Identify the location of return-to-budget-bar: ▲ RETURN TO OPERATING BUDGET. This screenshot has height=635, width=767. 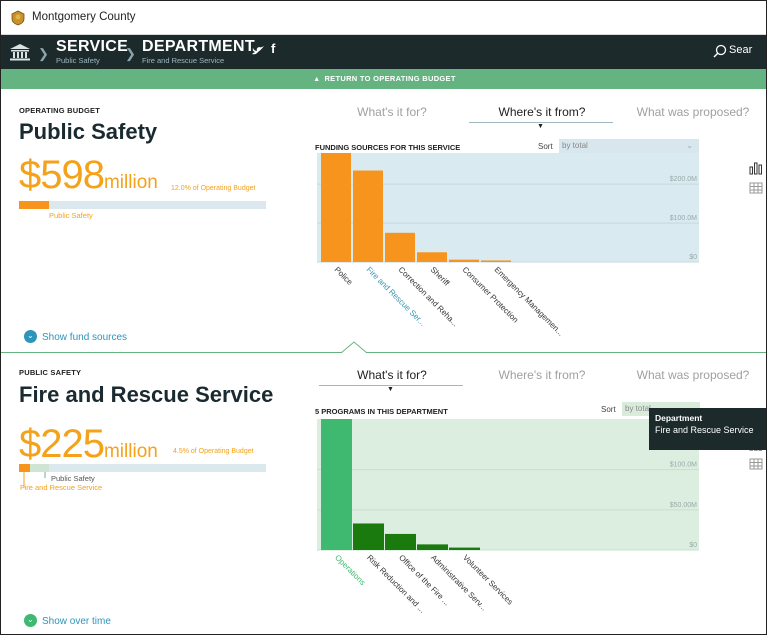
(383, 79).